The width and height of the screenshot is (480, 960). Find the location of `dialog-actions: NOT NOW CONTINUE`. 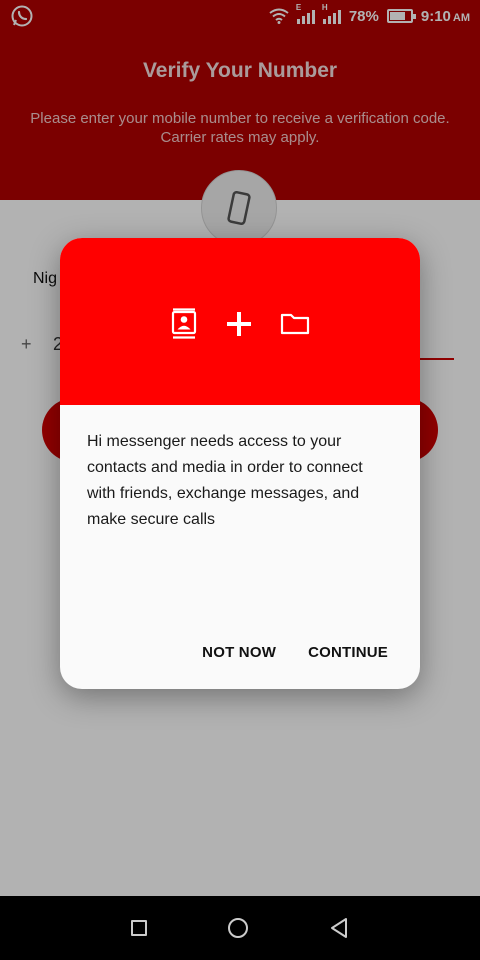

dialog-actions: NOT NOW CONTINUE is located at coordinates (295, 652).